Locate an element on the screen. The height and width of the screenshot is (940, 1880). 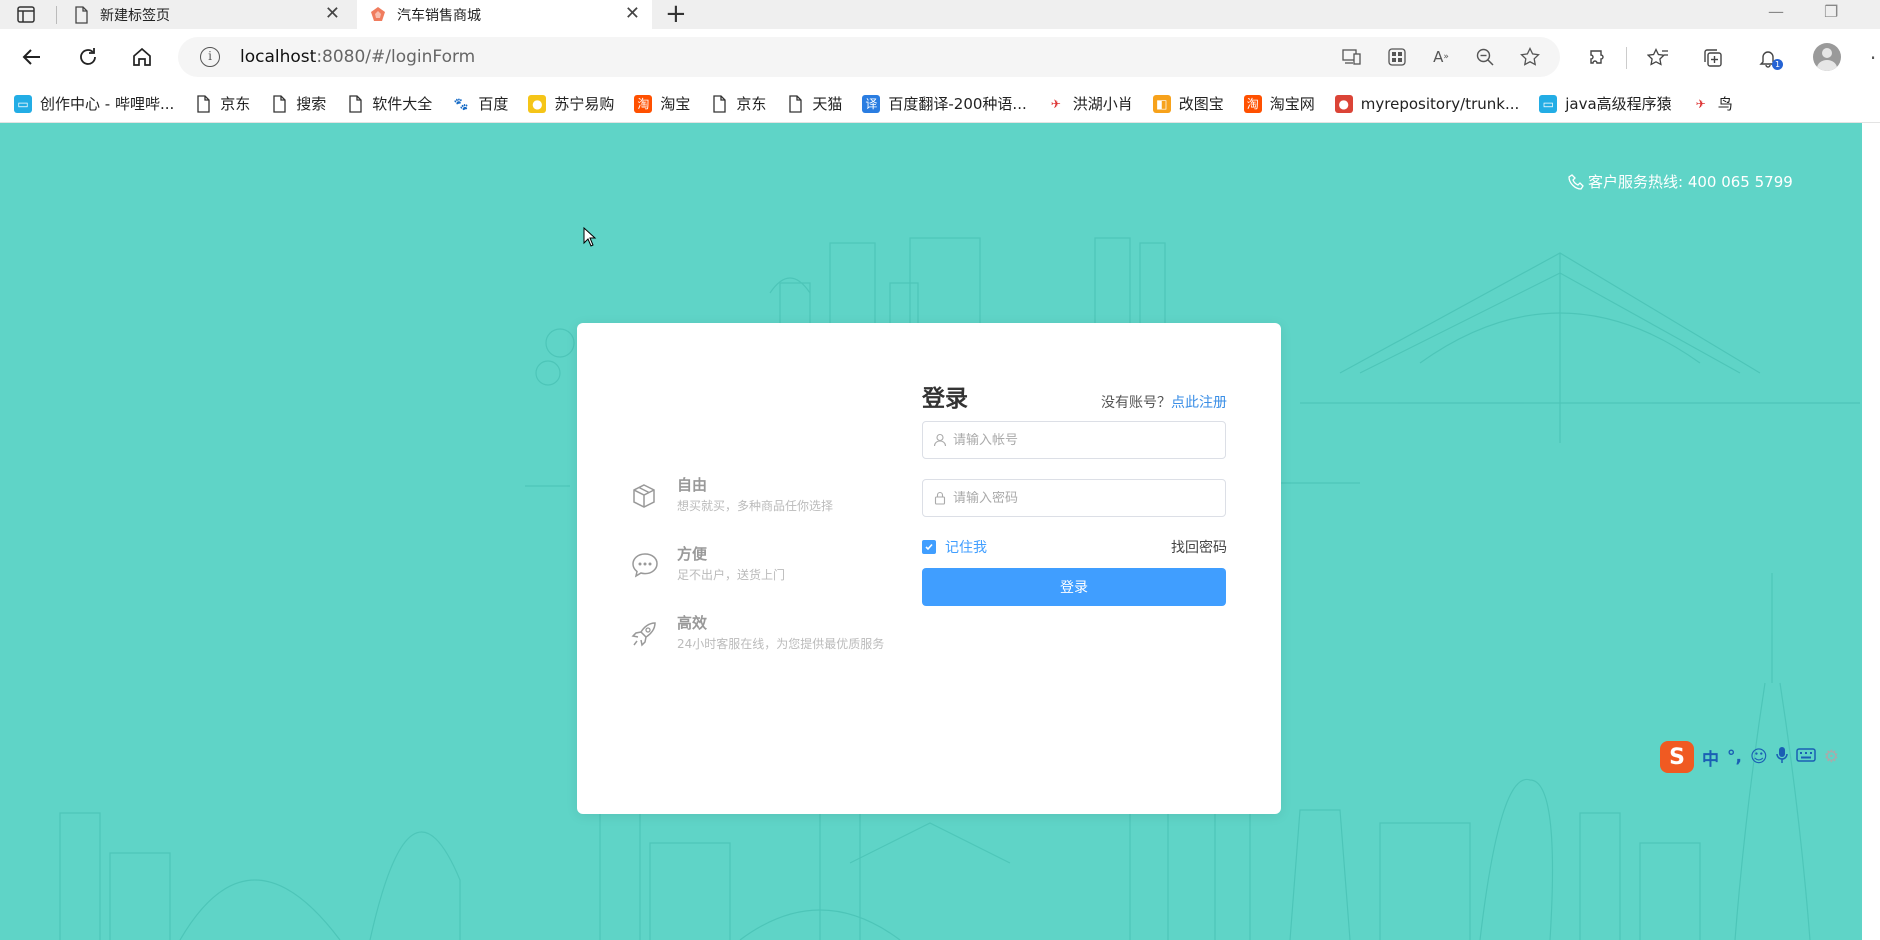
toolbar-separator is located at coordinates (1626, 58).